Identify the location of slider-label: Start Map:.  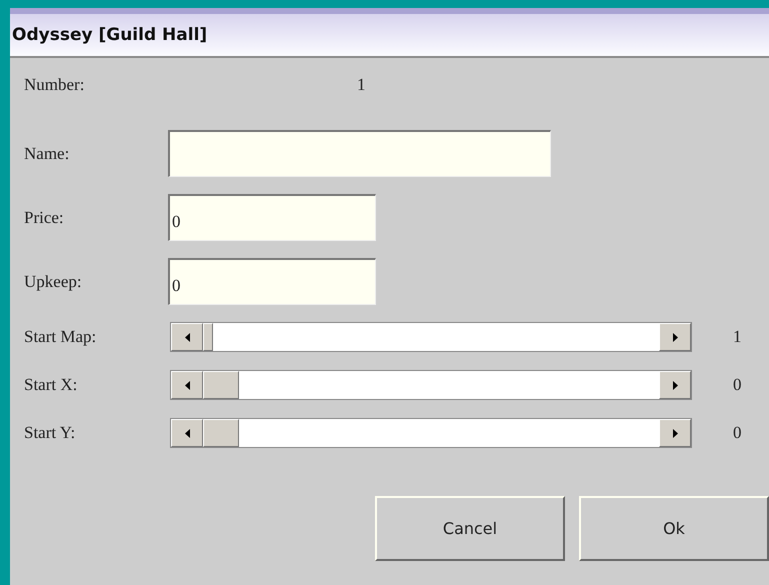
(61, 337).